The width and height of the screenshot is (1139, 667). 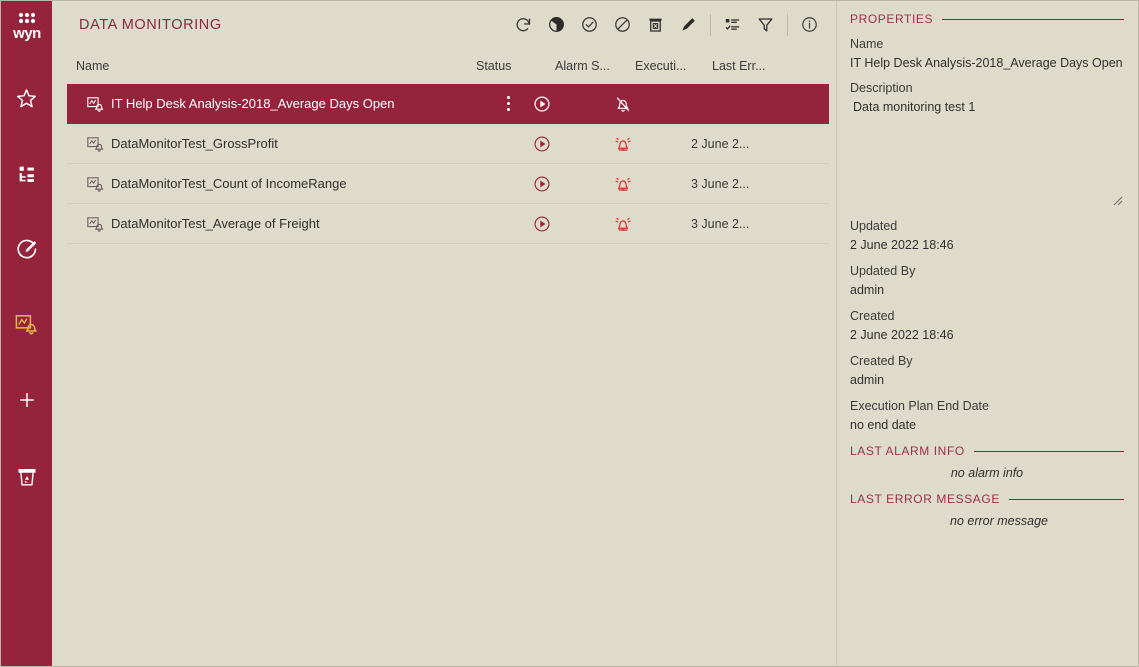 I want to click on sidebar-item-create, so click(x=26, y=248).